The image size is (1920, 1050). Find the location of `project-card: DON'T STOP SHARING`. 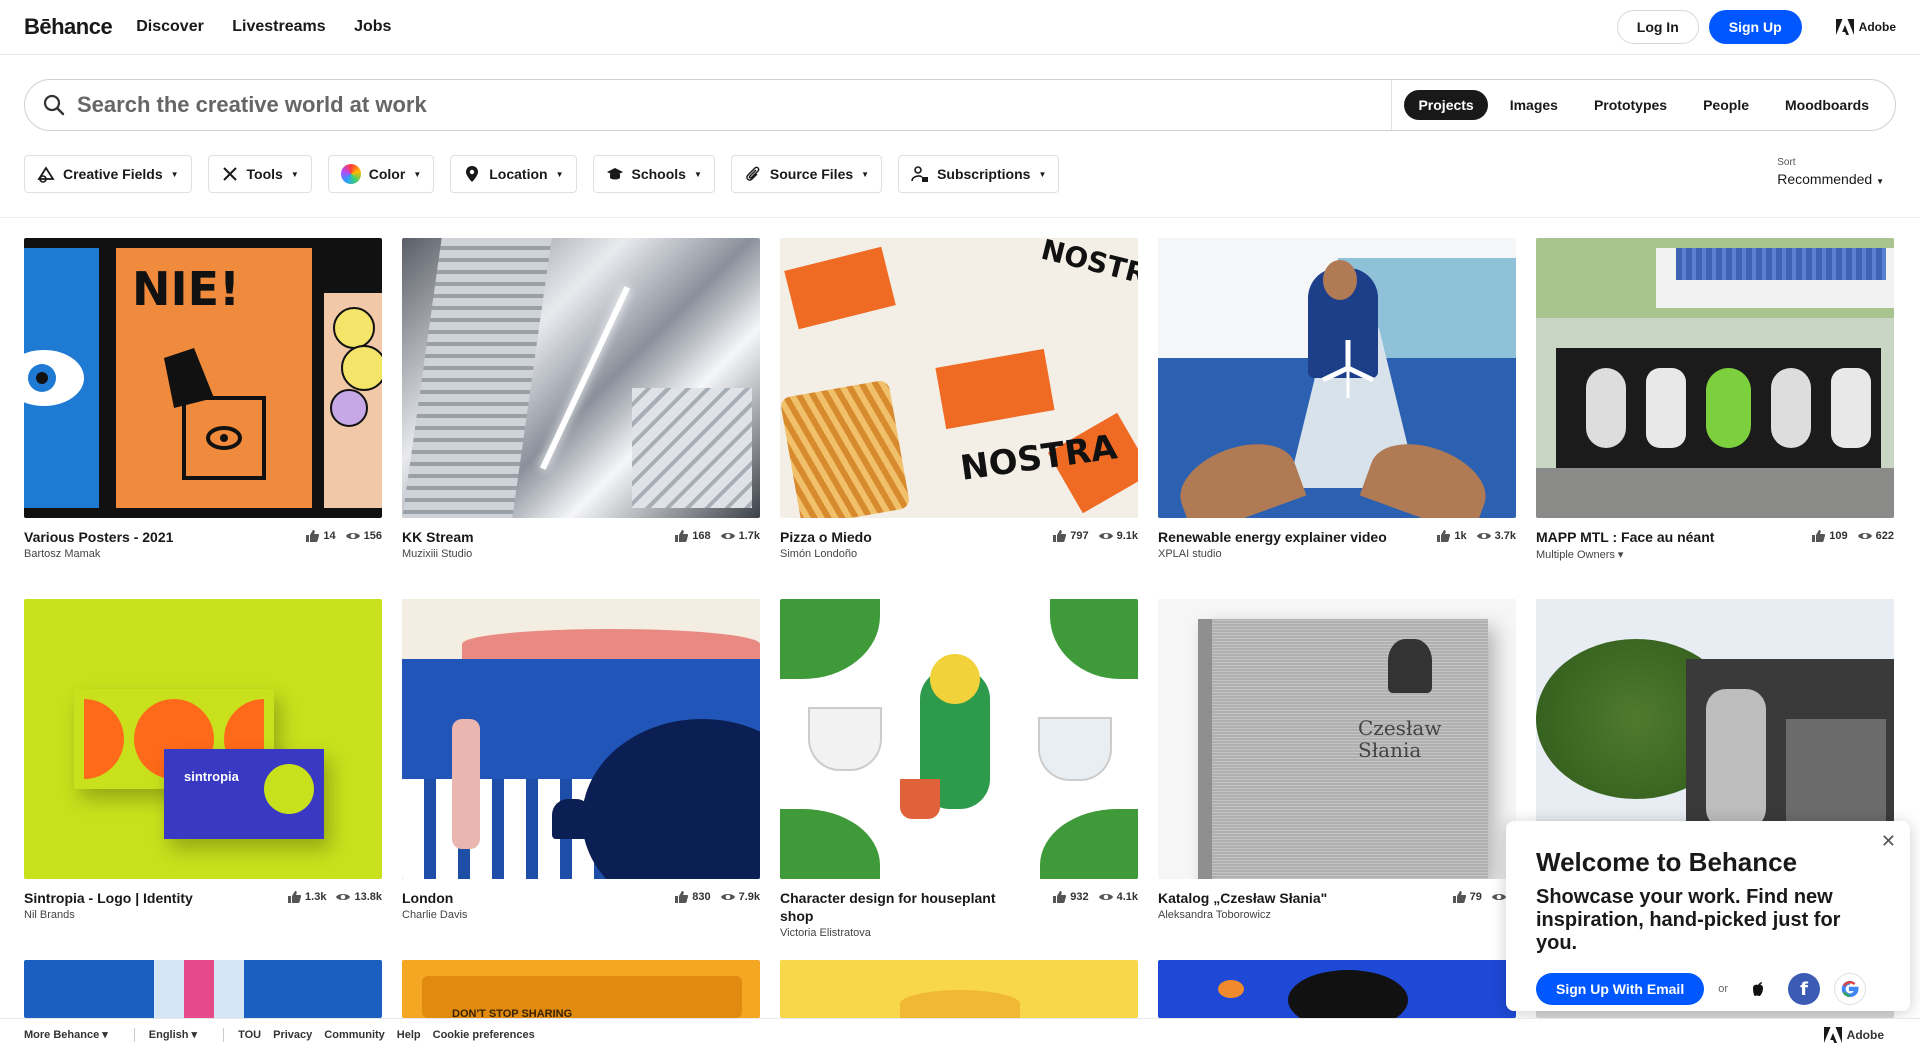

project-card: DON'T STOP SHARING is located at coordinates (581, 989).